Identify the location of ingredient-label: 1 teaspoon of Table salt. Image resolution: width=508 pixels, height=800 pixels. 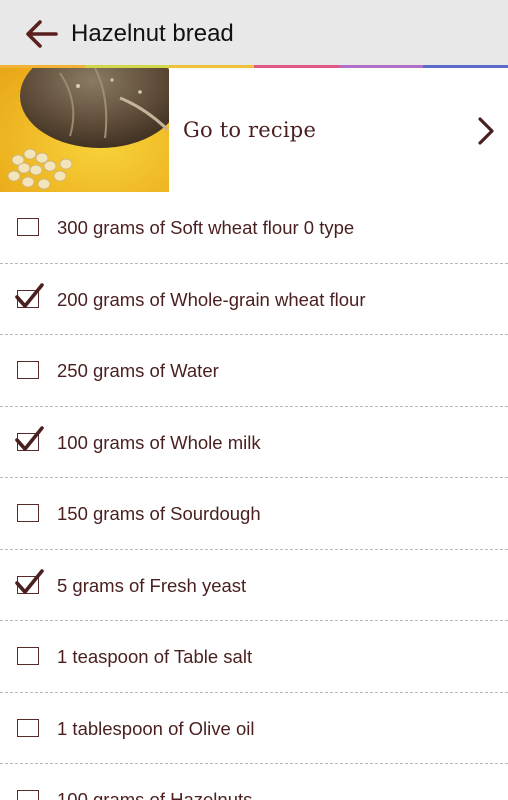
(155, 656).